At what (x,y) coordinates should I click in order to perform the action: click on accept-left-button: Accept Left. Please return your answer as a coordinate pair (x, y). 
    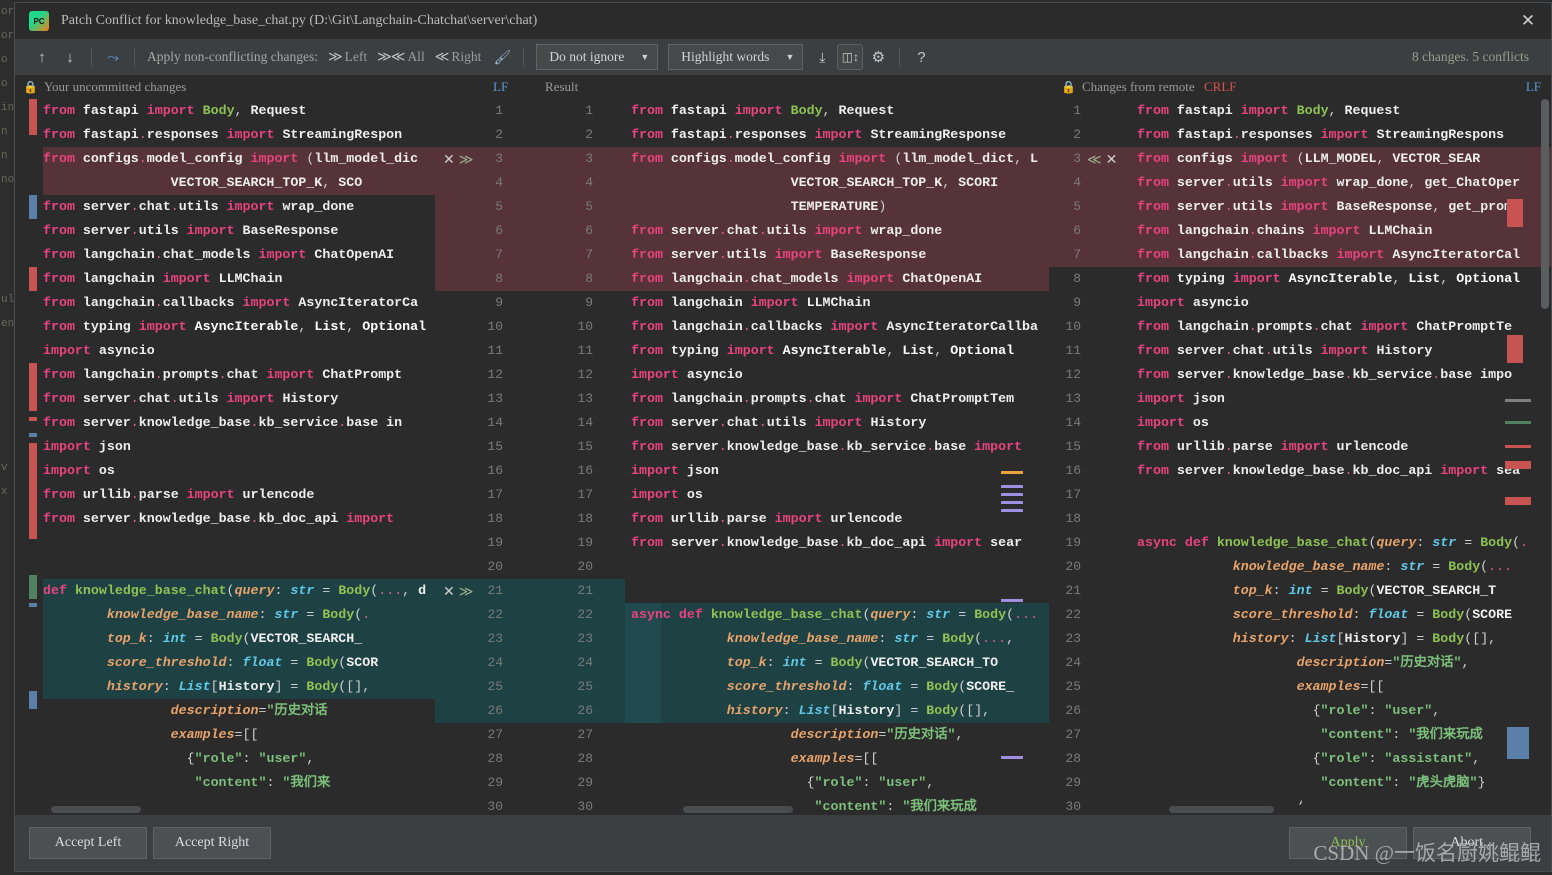
    Looking at the image, I should click on (88, 843).